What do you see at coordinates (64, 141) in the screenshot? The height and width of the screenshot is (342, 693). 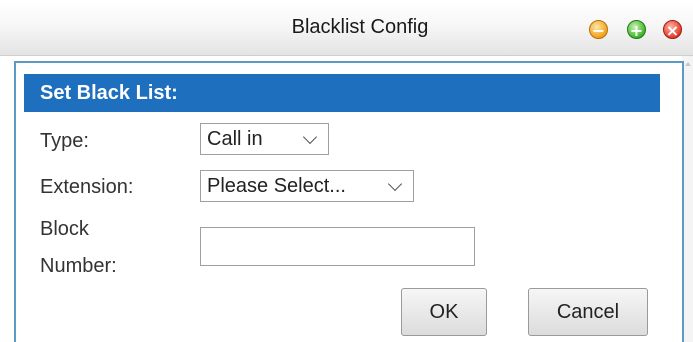 I see `type-label: Type:` at bounding box center [64, 141].